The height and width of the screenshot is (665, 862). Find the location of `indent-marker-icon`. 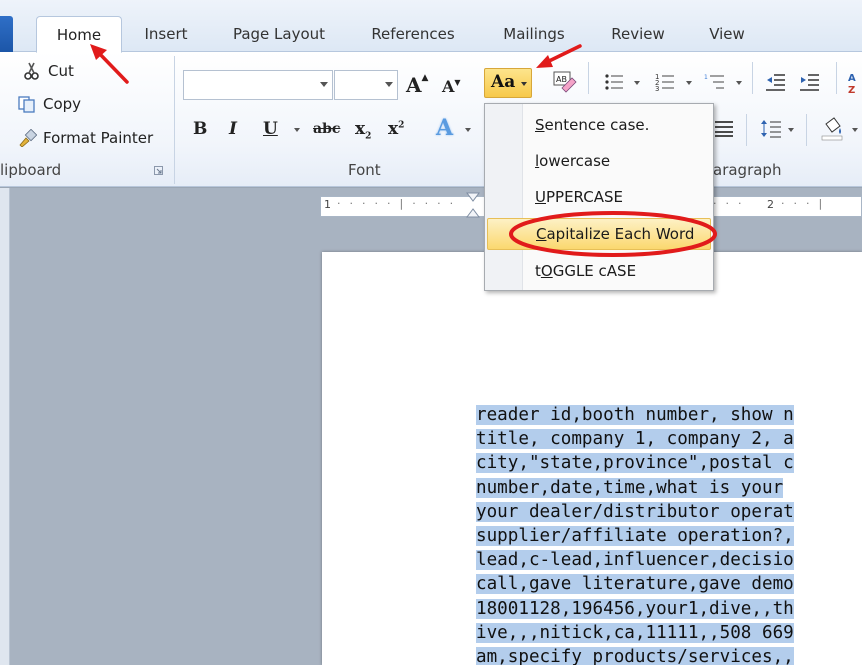

indent-marker-icon is located at coordinates (473, 207).